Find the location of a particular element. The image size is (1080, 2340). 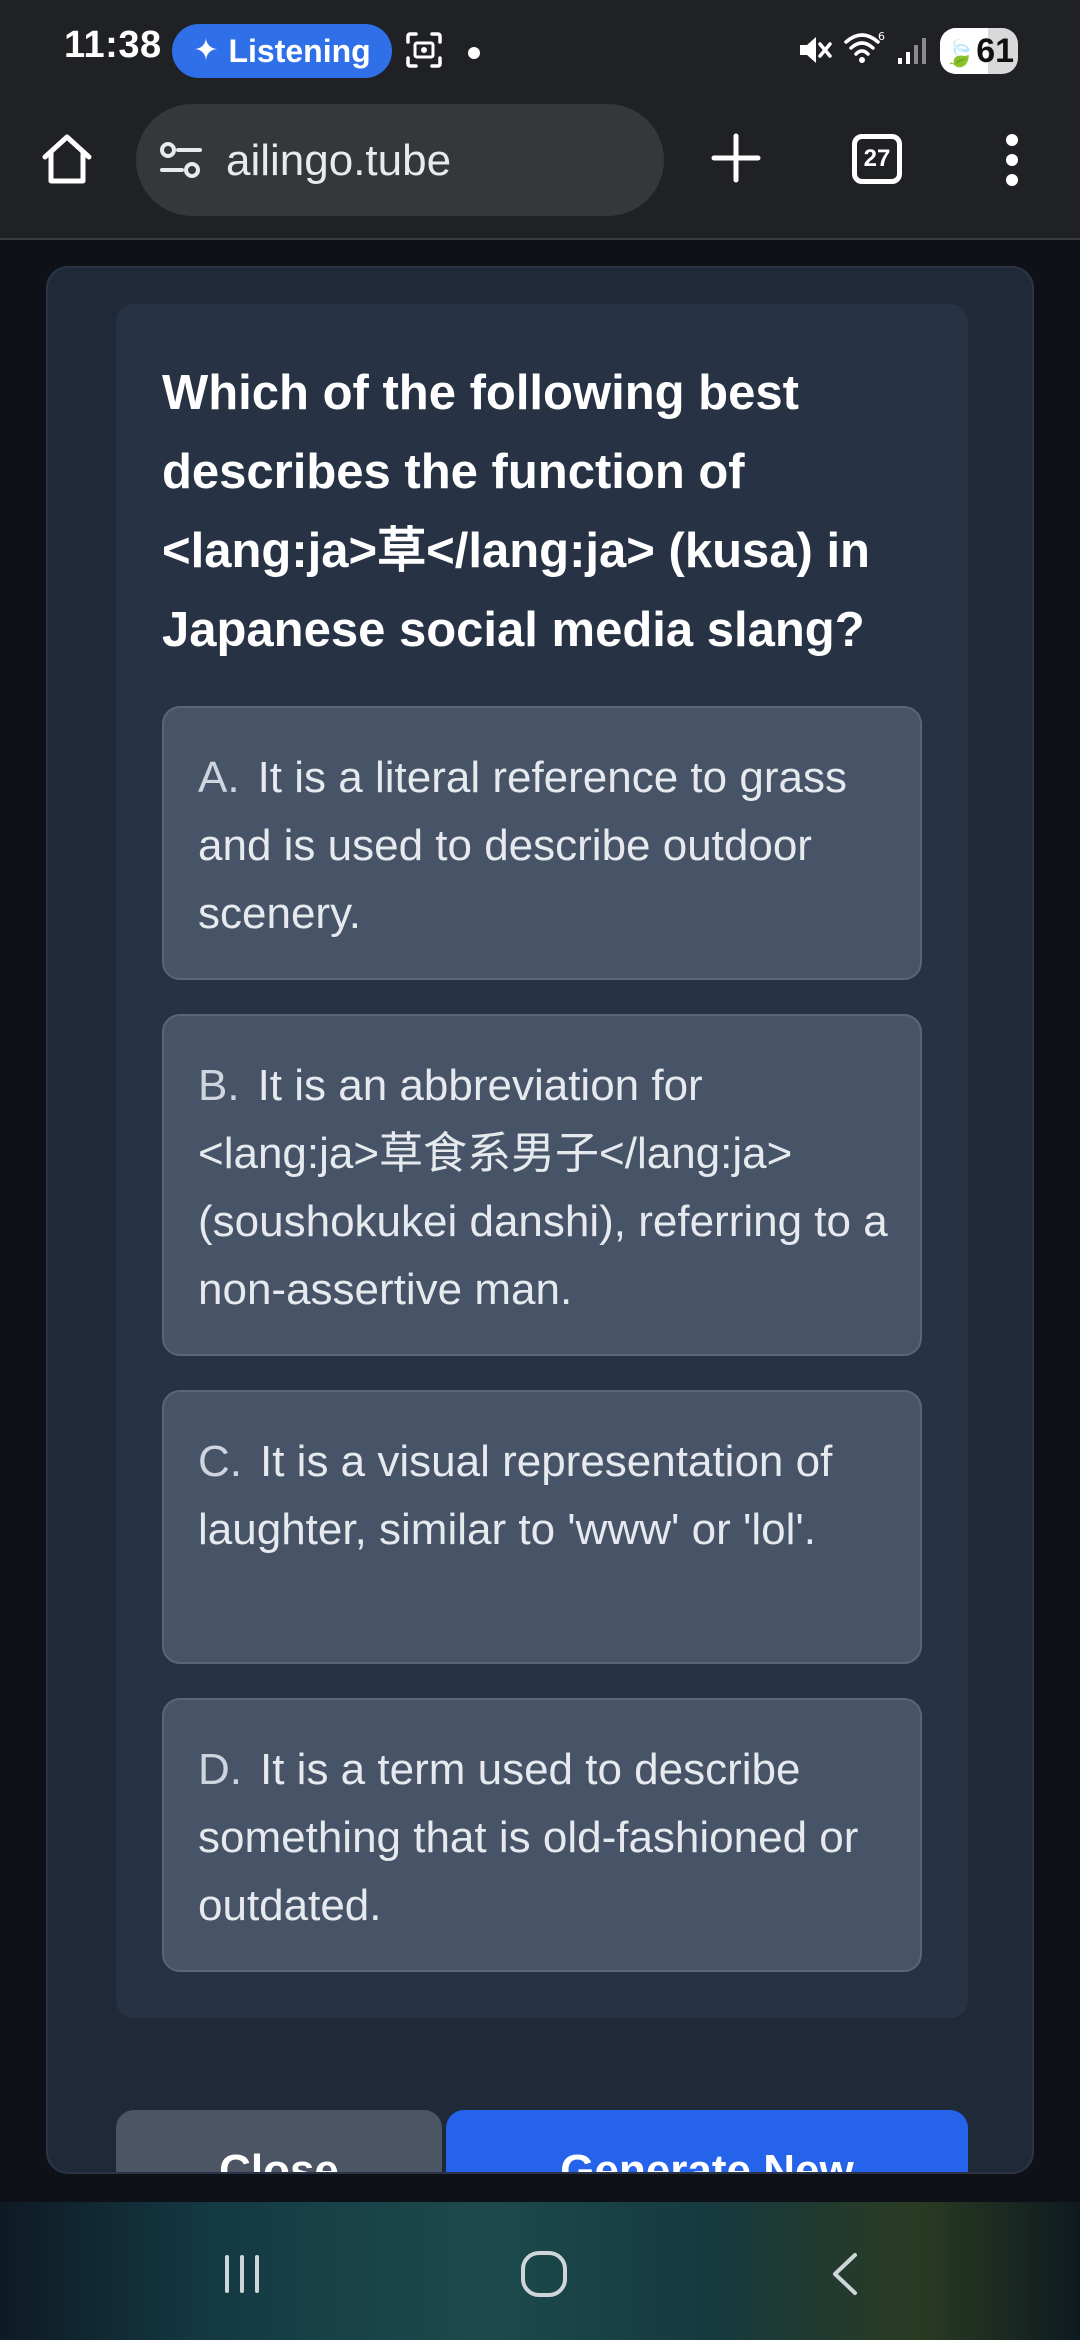

system-nav-bar is located at coordinates (540, 2271).